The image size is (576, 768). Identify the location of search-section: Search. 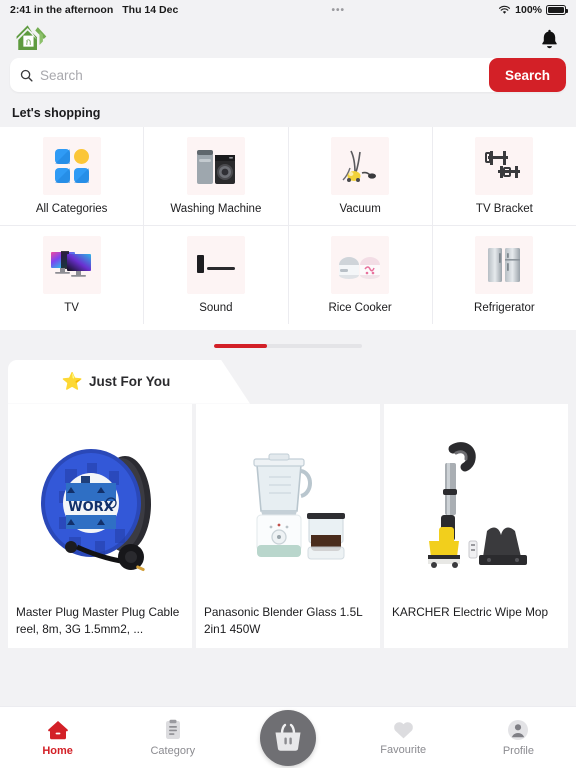
(288, 78).